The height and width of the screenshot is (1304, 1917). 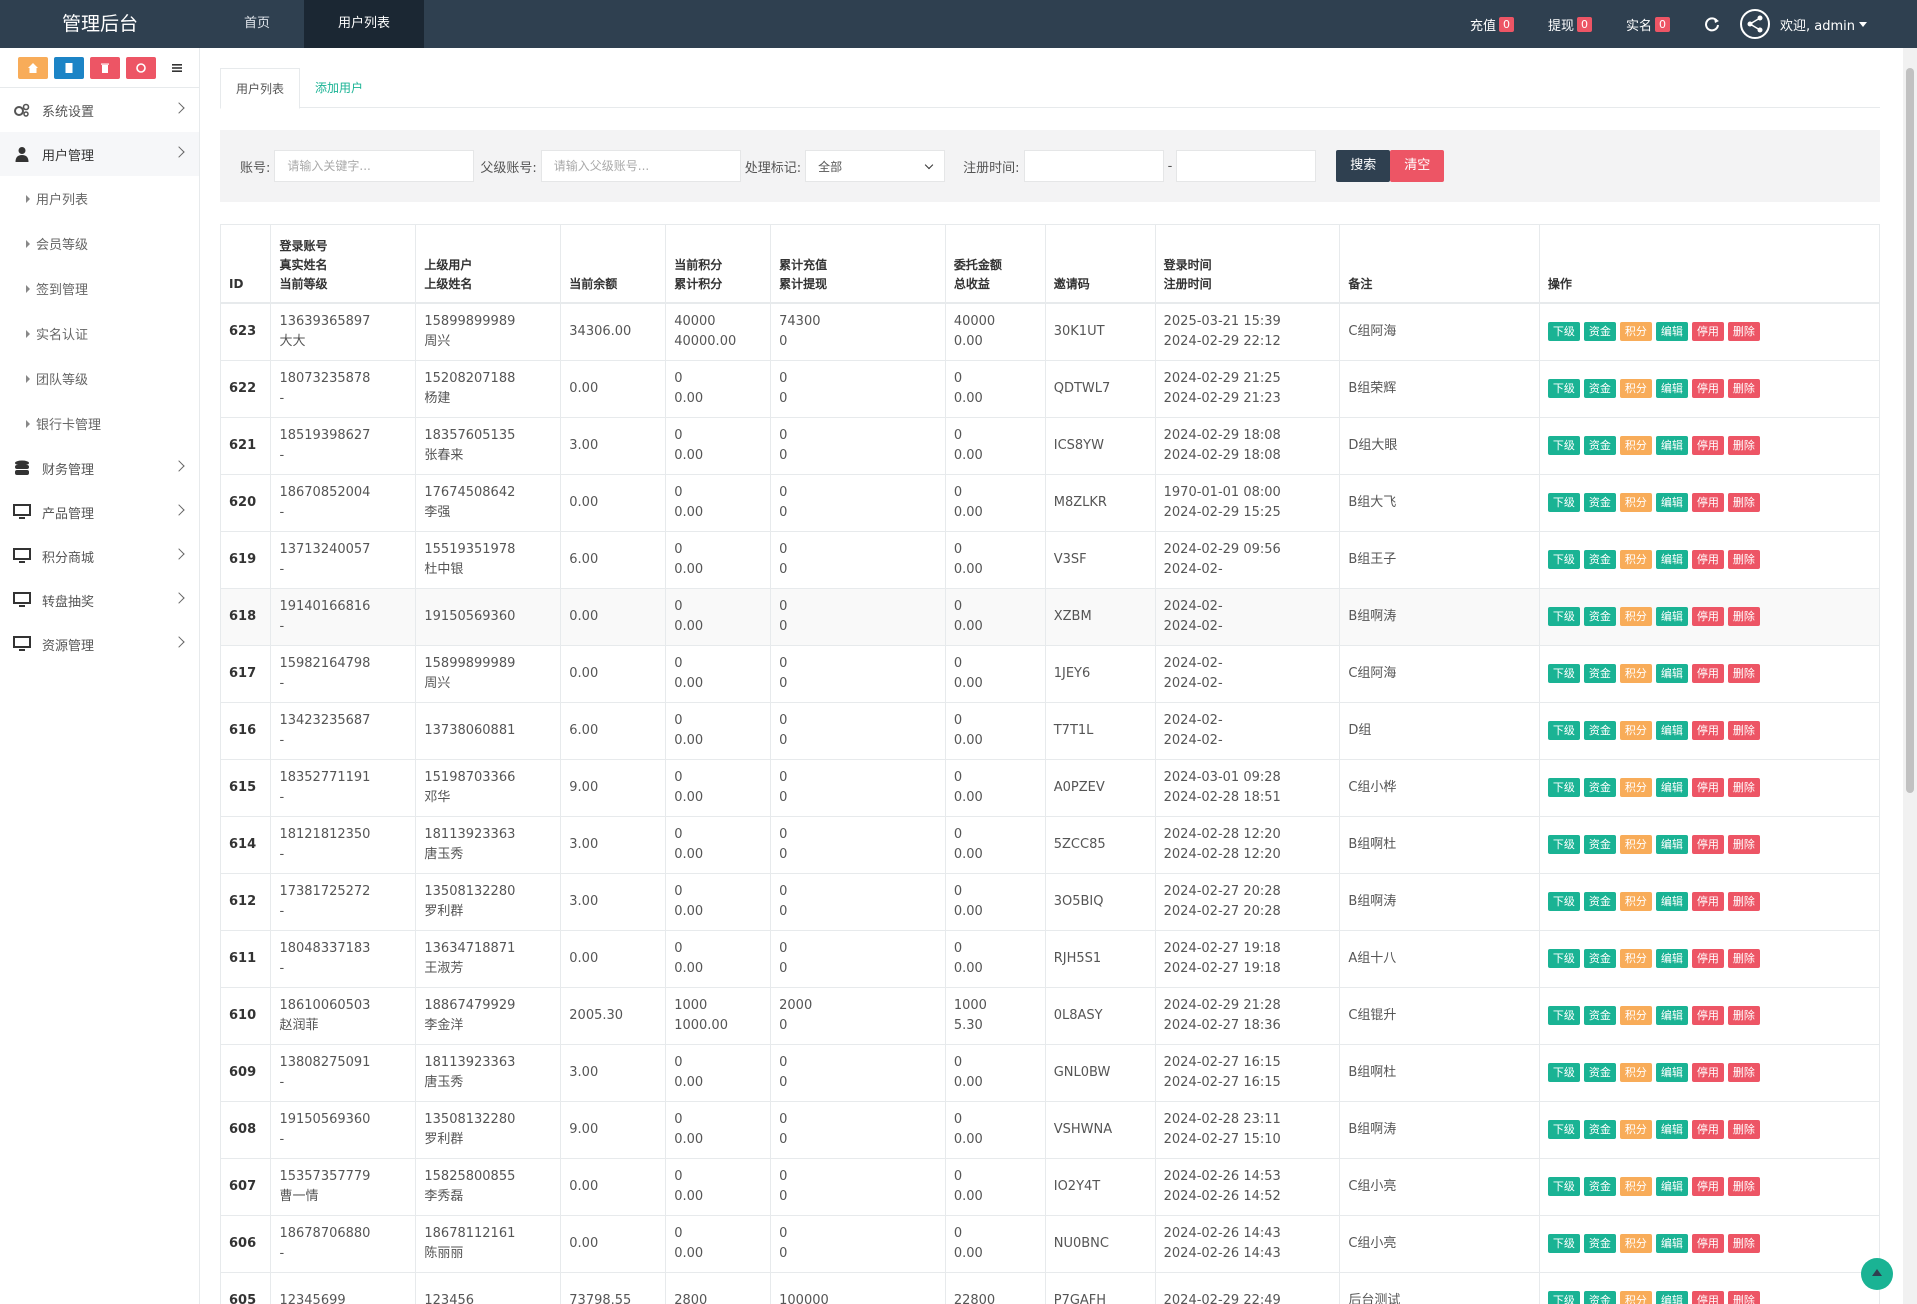 What do you see at coordinates (1910, 430) in the screenshot?
I see `scrollbar-thumb` at bounding box center [1910, 430].